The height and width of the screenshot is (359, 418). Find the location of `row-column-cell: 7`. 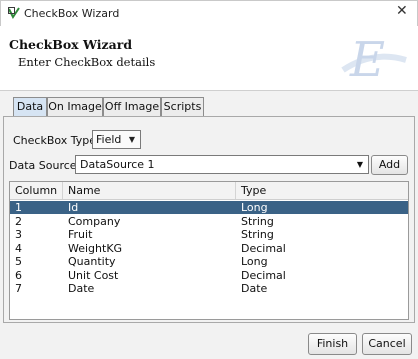

row-column-cell: 7 is located at coordinates (18, 288).